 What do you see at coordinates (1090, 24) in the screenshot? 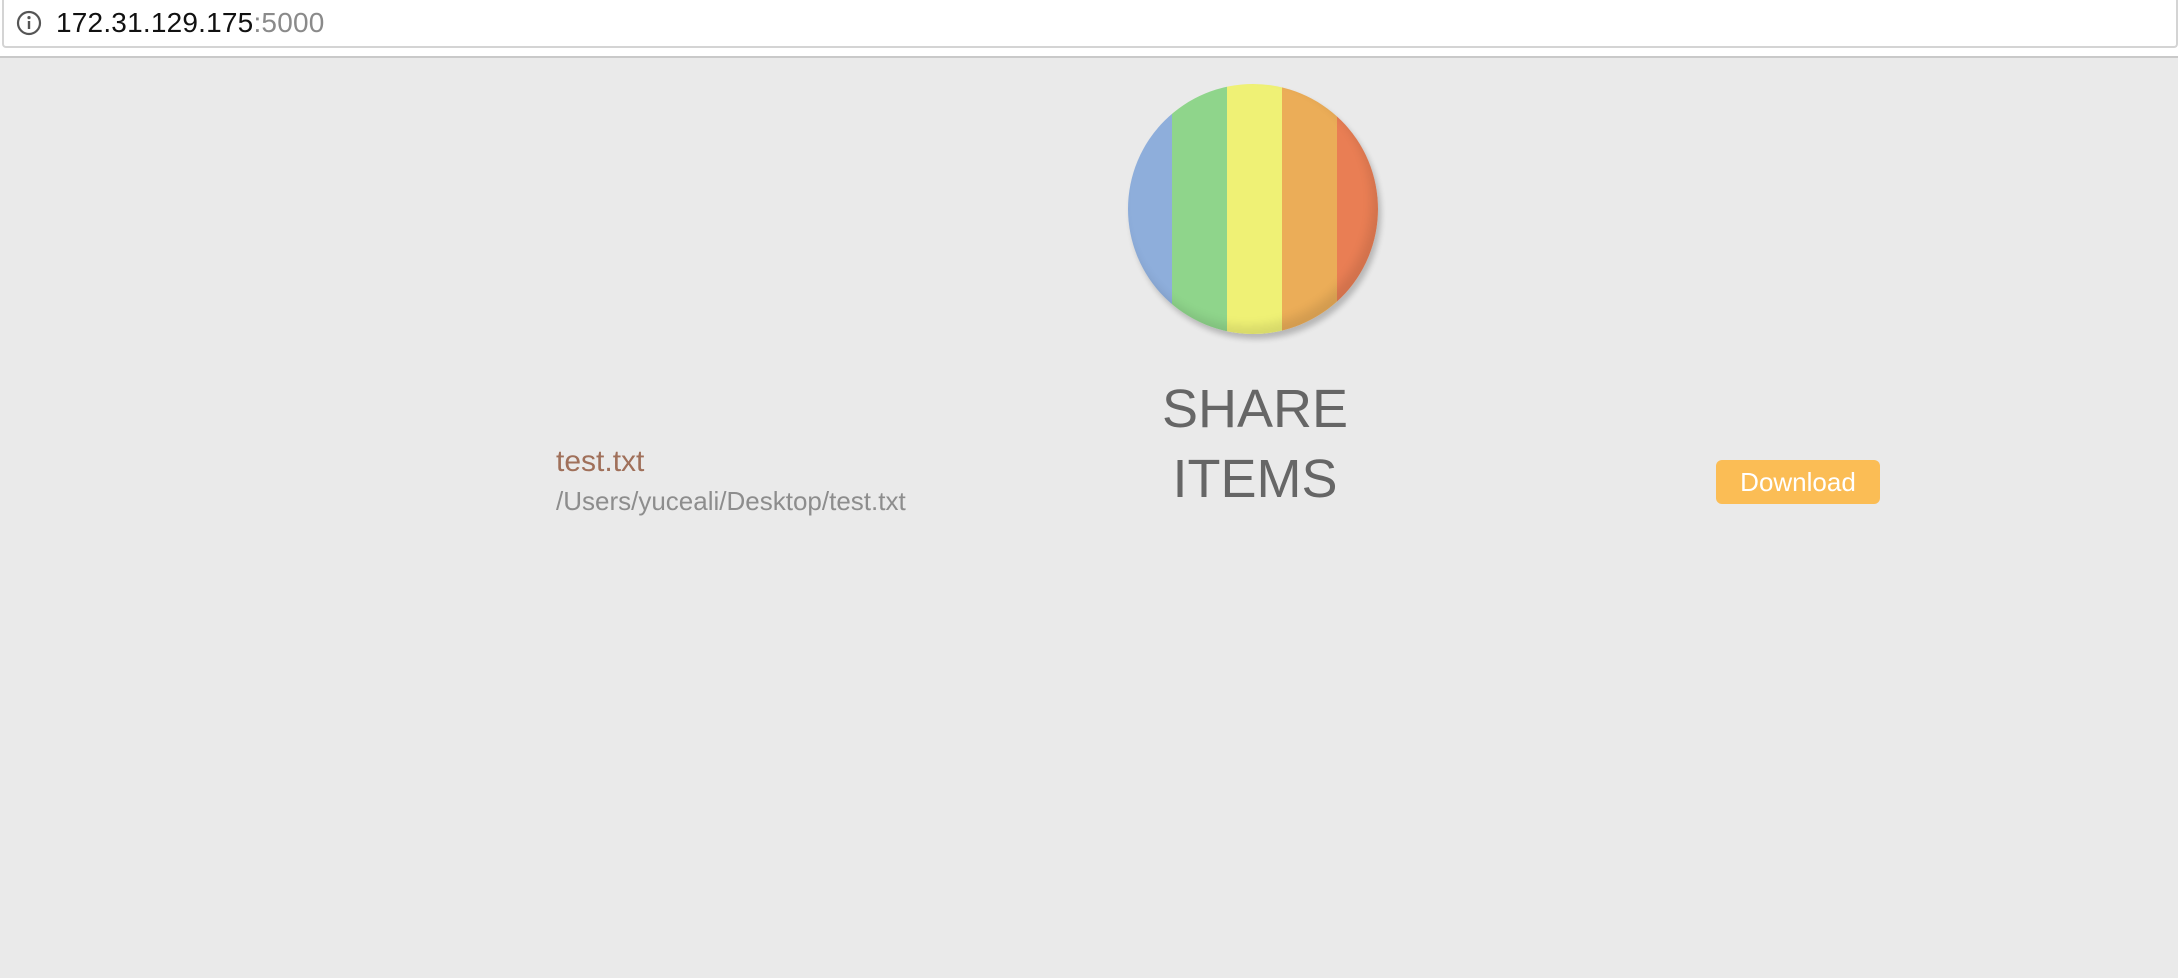
I see `url-field: 172.31.129.175:5000` at bounding box center [1090, 24].